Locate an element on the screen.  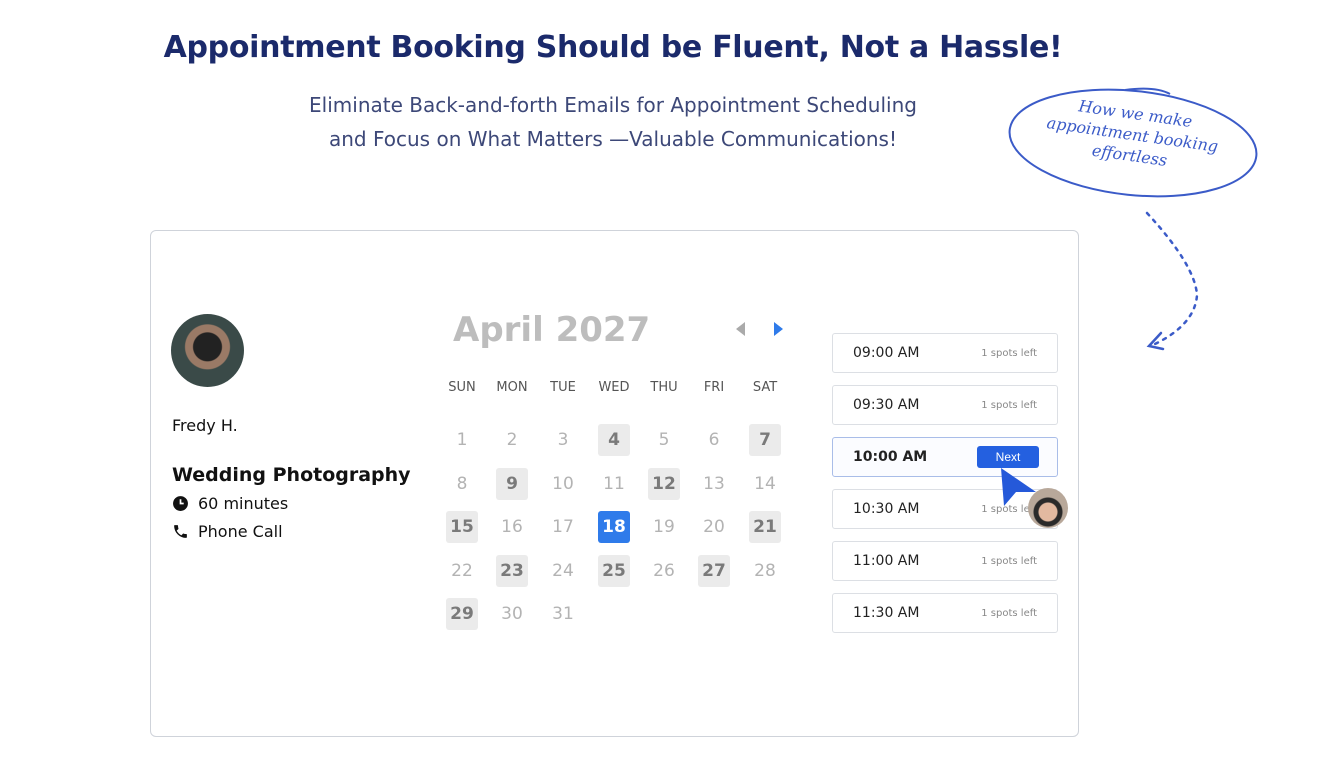
duration: 60 minutes is located at coordinates (230, 503).